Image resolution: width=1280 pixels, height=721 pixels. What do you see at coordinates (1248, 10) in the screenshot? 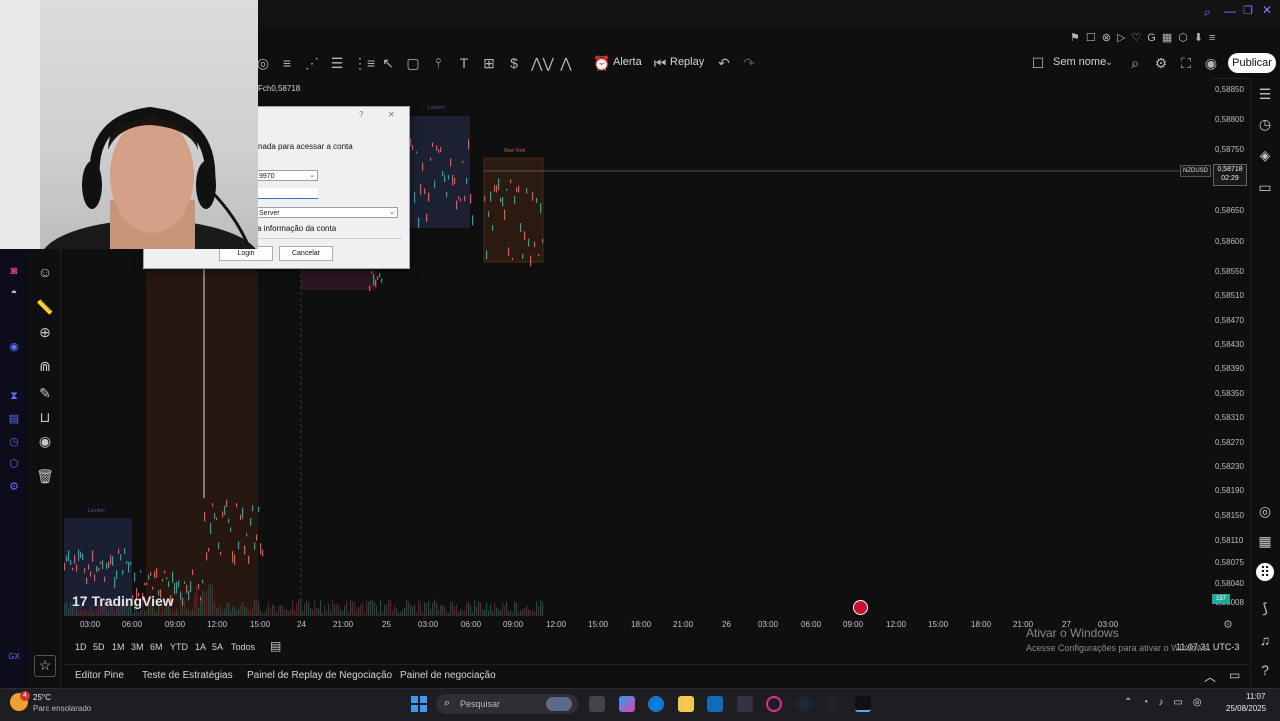
I see `maximize-icon: ❐` at bounding box center [1248, 10].